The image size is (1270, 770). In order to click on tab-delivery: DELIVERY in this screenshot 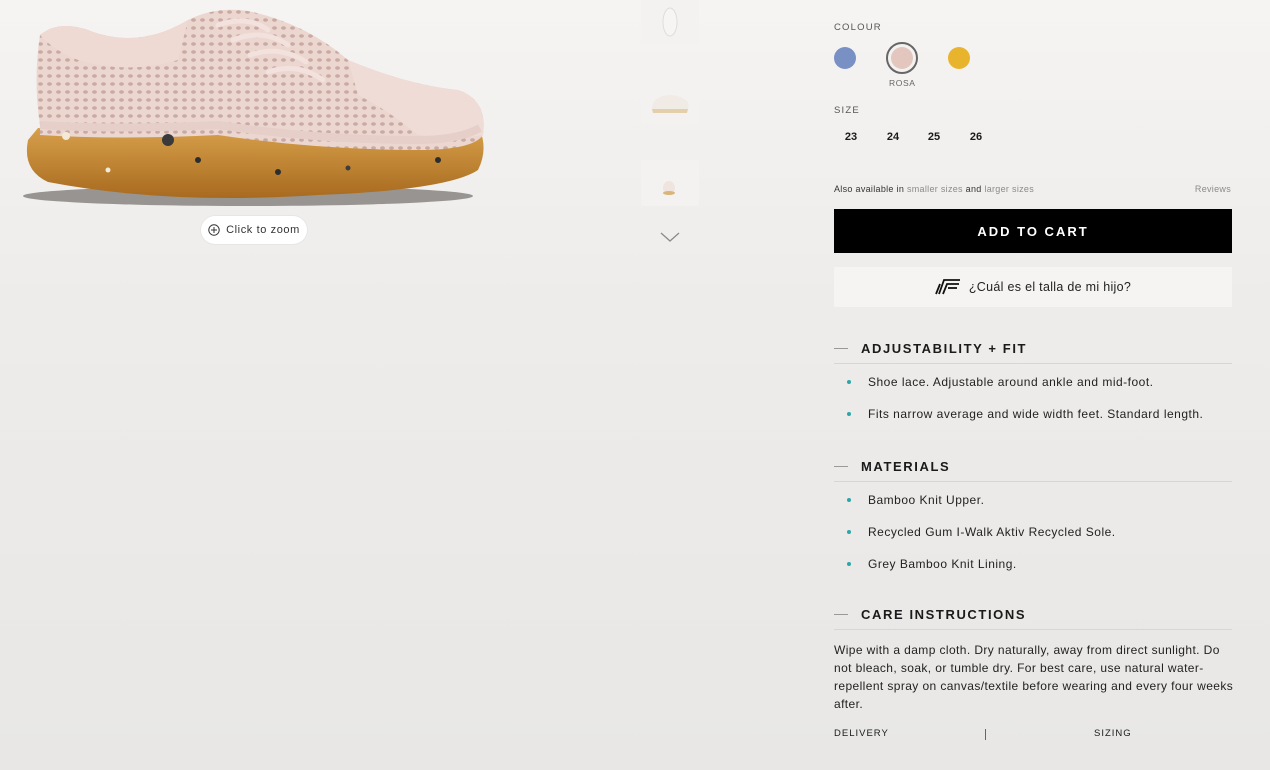, I will do `click(861, 733)`.